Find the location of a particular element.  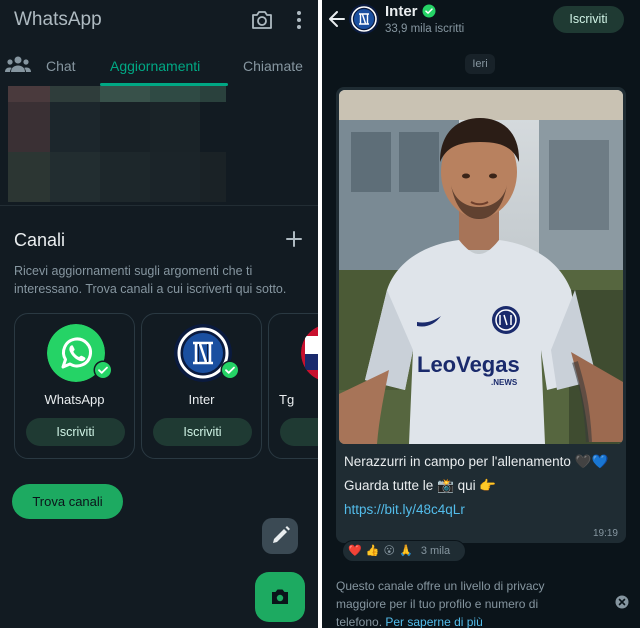

app-bar: WhatsApp is located at coordinates (159, 22).